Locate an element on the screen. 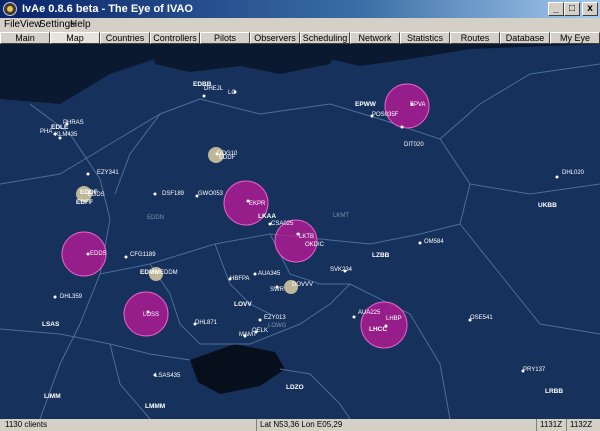 This screenshot has width=600, height=431. label-lovv: LOVV is located at coordinates (243, 304).